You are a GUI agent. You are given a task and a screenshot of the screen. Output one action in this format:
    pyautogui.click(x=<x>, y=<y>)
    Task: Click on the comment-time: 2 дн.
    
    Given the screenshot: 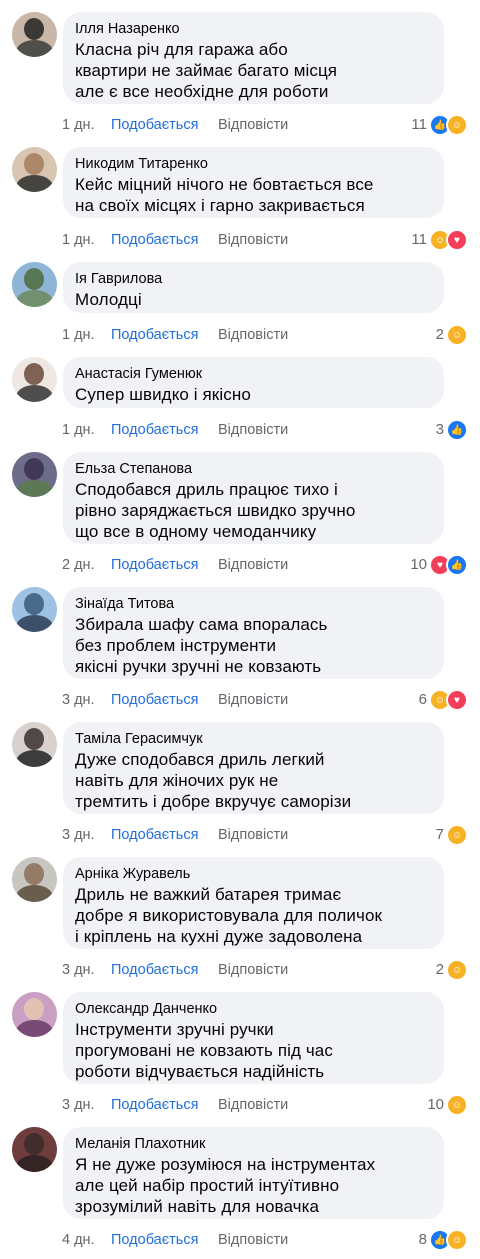 What is the action you would take?
    pyautogui.click(x=78, y=565)
    